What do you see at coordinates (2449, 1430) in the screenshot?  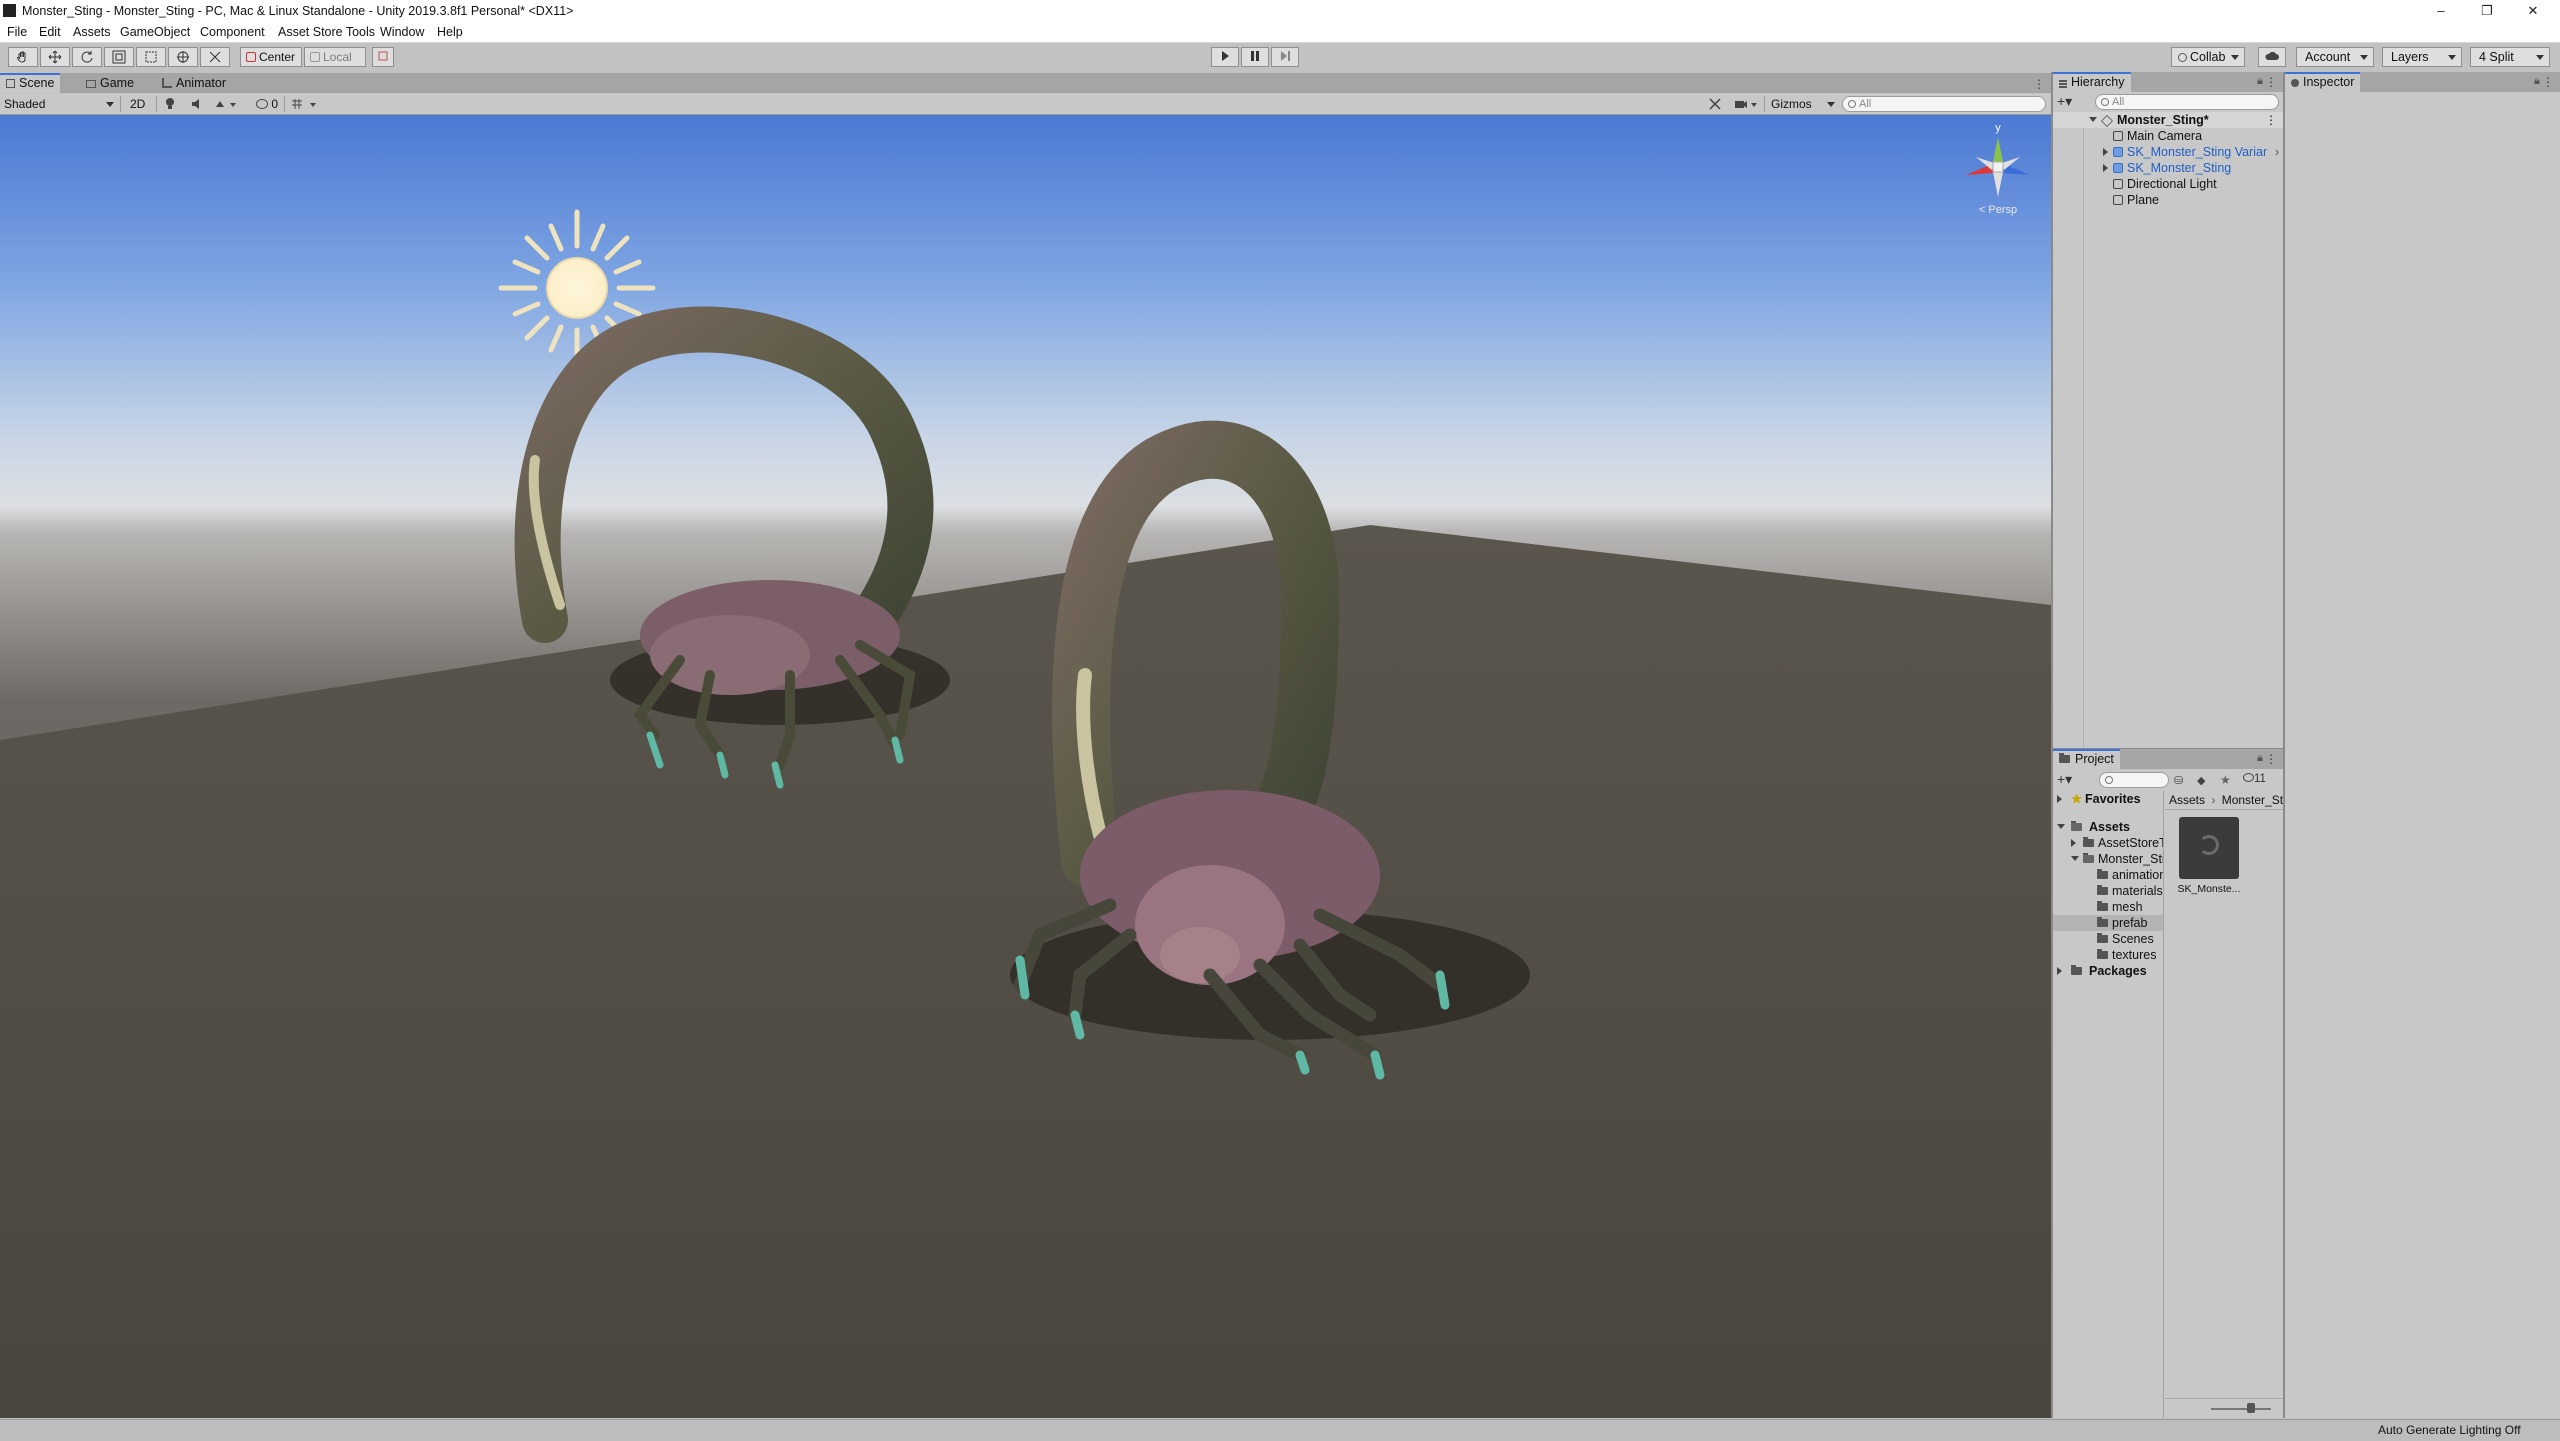 I see `auto-lighting-status: Auto Generate Lighting Off` at bounding box center [2449, 1430].